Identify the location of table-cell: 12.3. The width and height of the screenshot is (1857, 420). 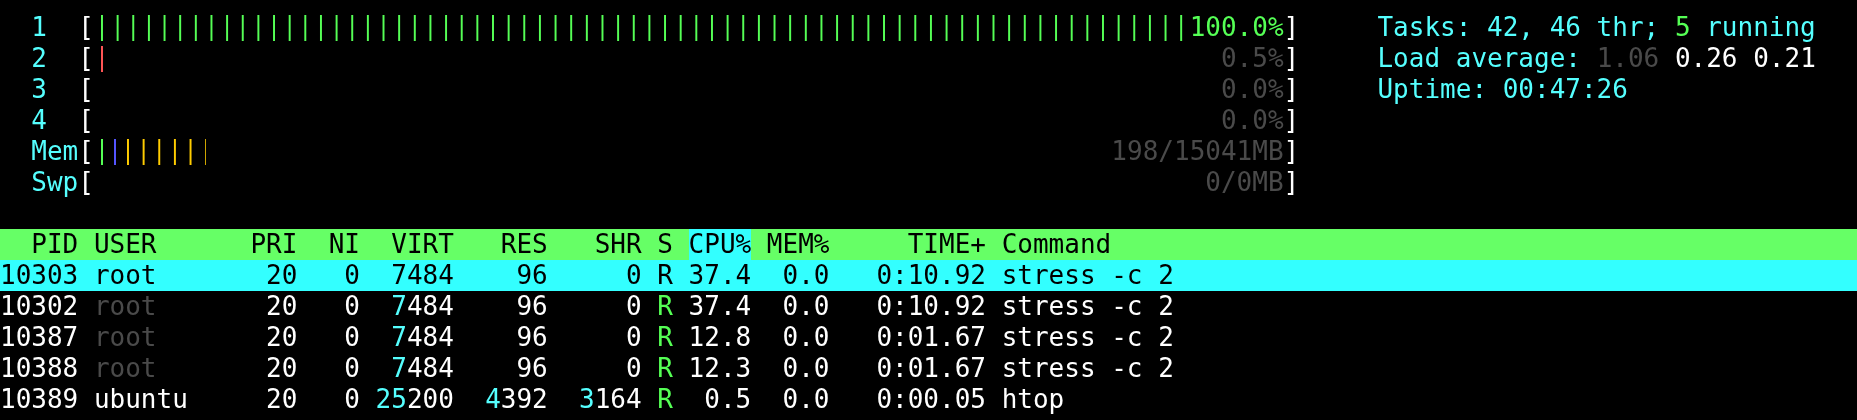
(720, 368).